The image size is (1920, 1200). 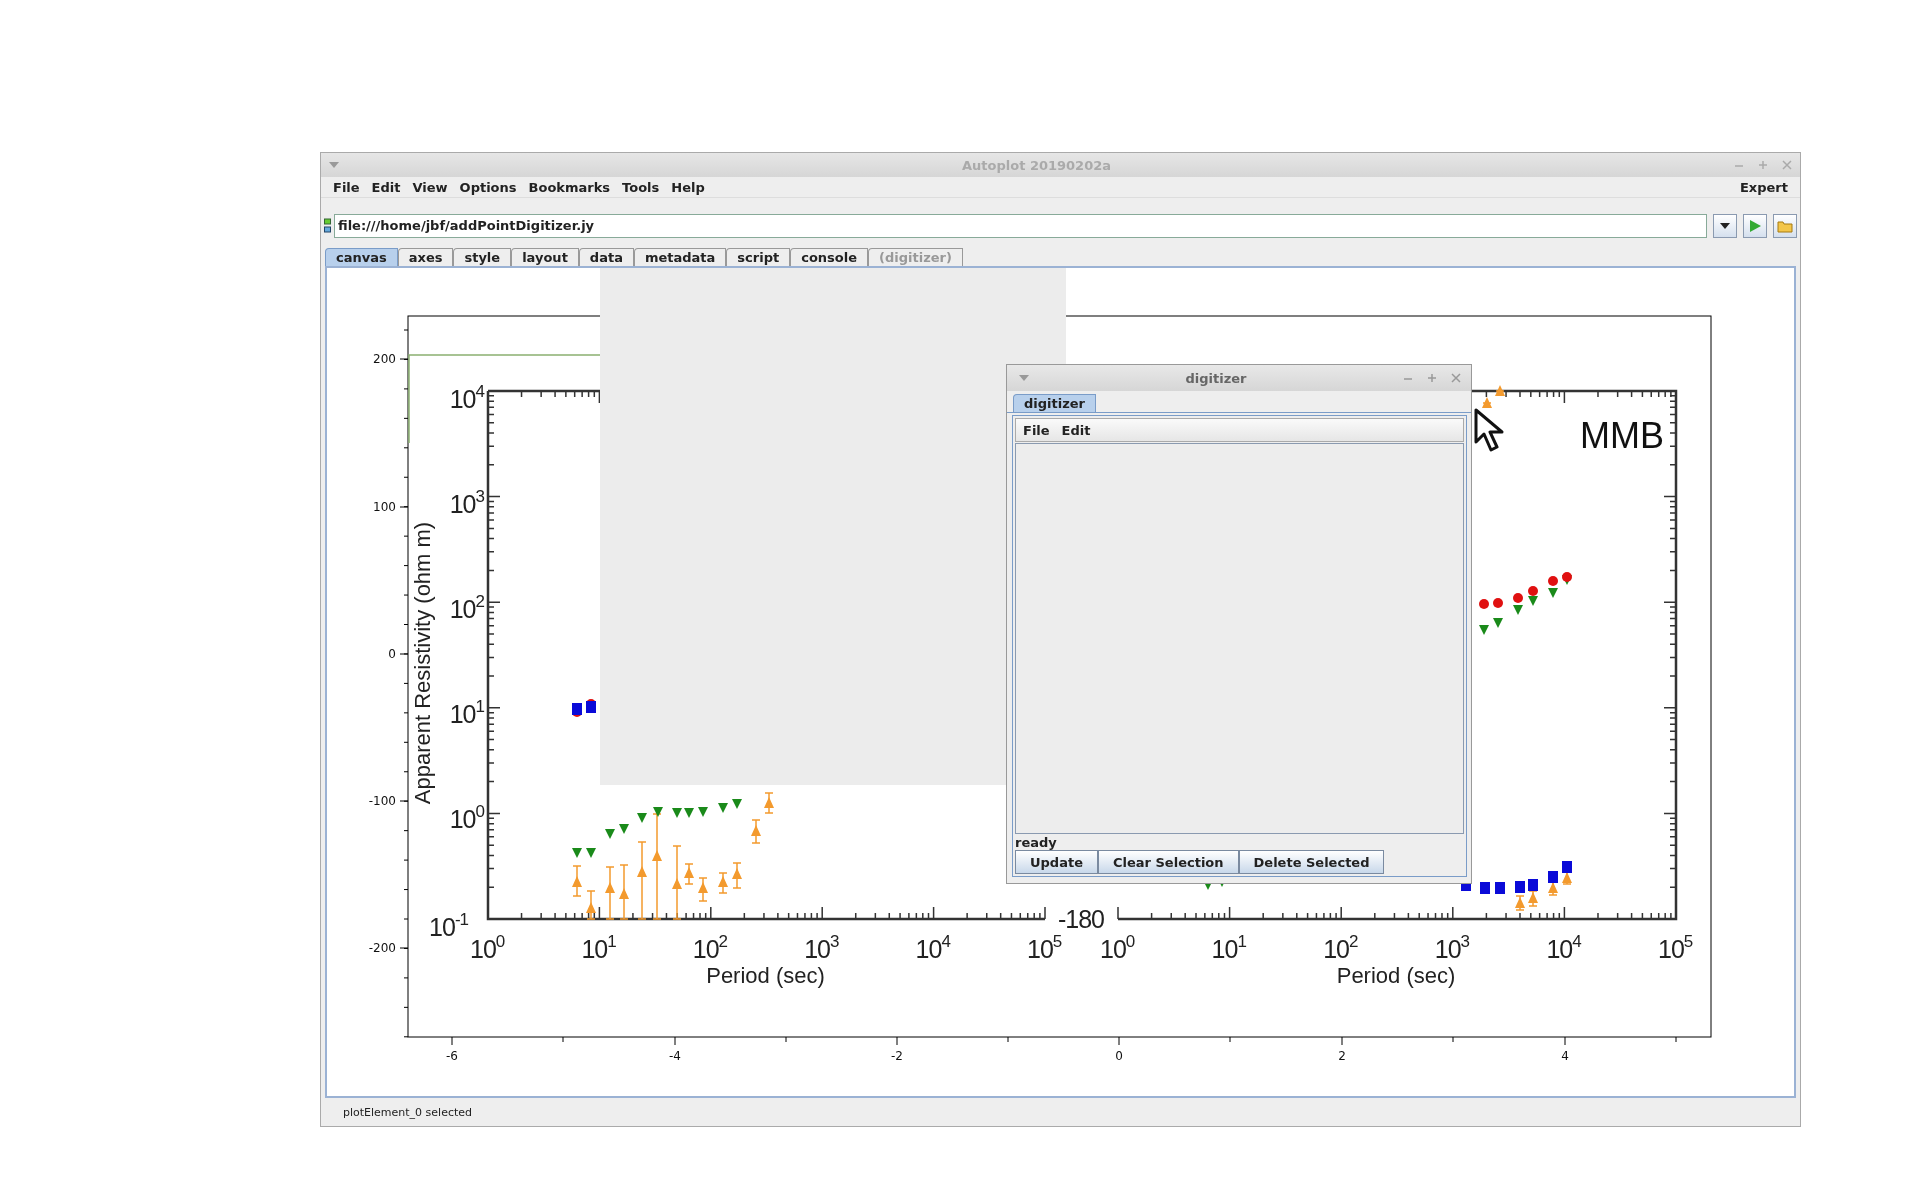 What do you see at coordinates (545, 257) in the screenshot?
I see `tab: layout` at bounding box center [545, 257].